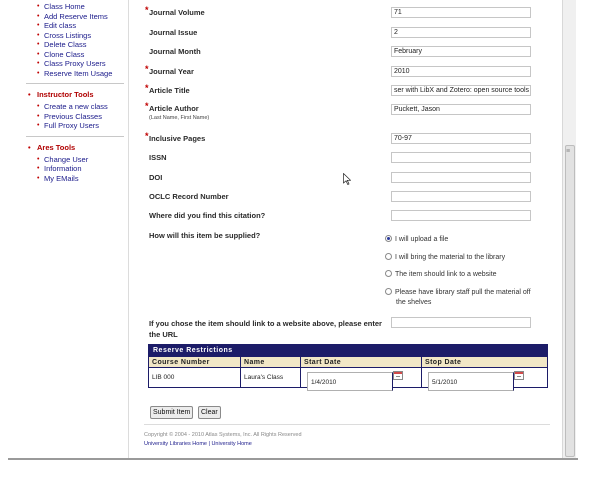  I want to click on sidebar-item-my-emails: My EMails, so click(68, 179).